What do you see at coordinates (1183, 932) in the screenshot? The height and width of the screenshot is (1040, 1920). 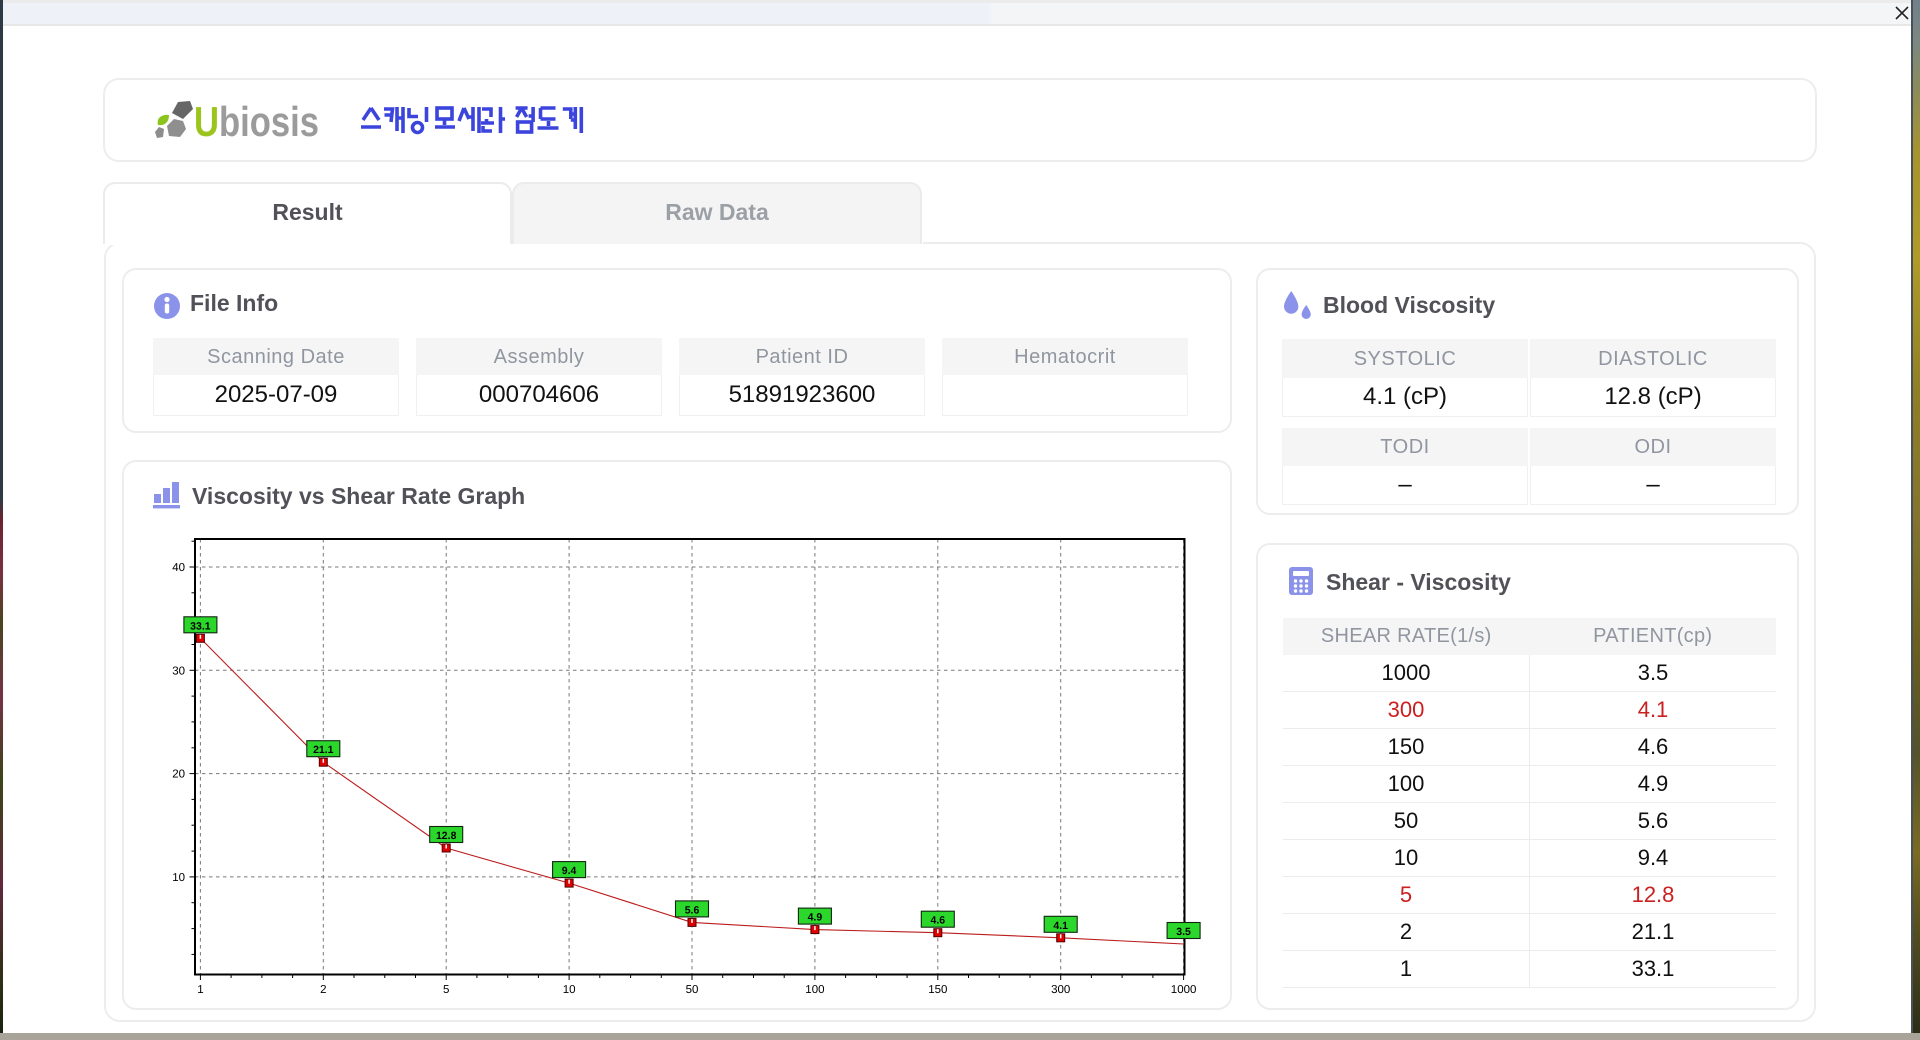 I see `svg-text: 3.5` at bounding box center [1183, 932].